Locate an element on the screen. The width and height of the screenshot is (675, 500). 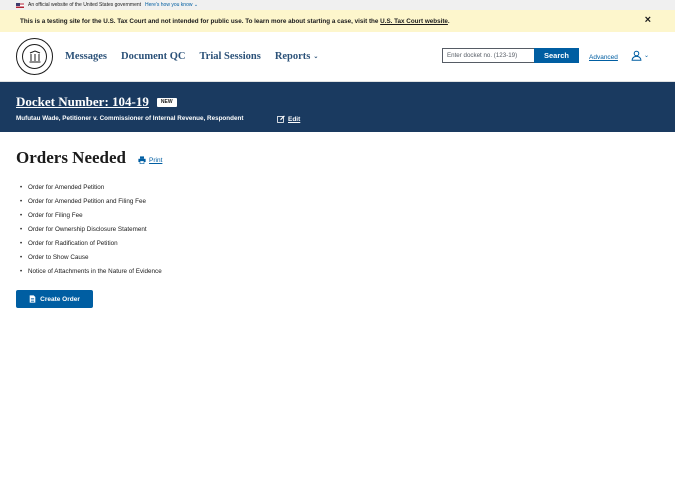
test-banner-suffix: . is located at coordinates (448, 21).